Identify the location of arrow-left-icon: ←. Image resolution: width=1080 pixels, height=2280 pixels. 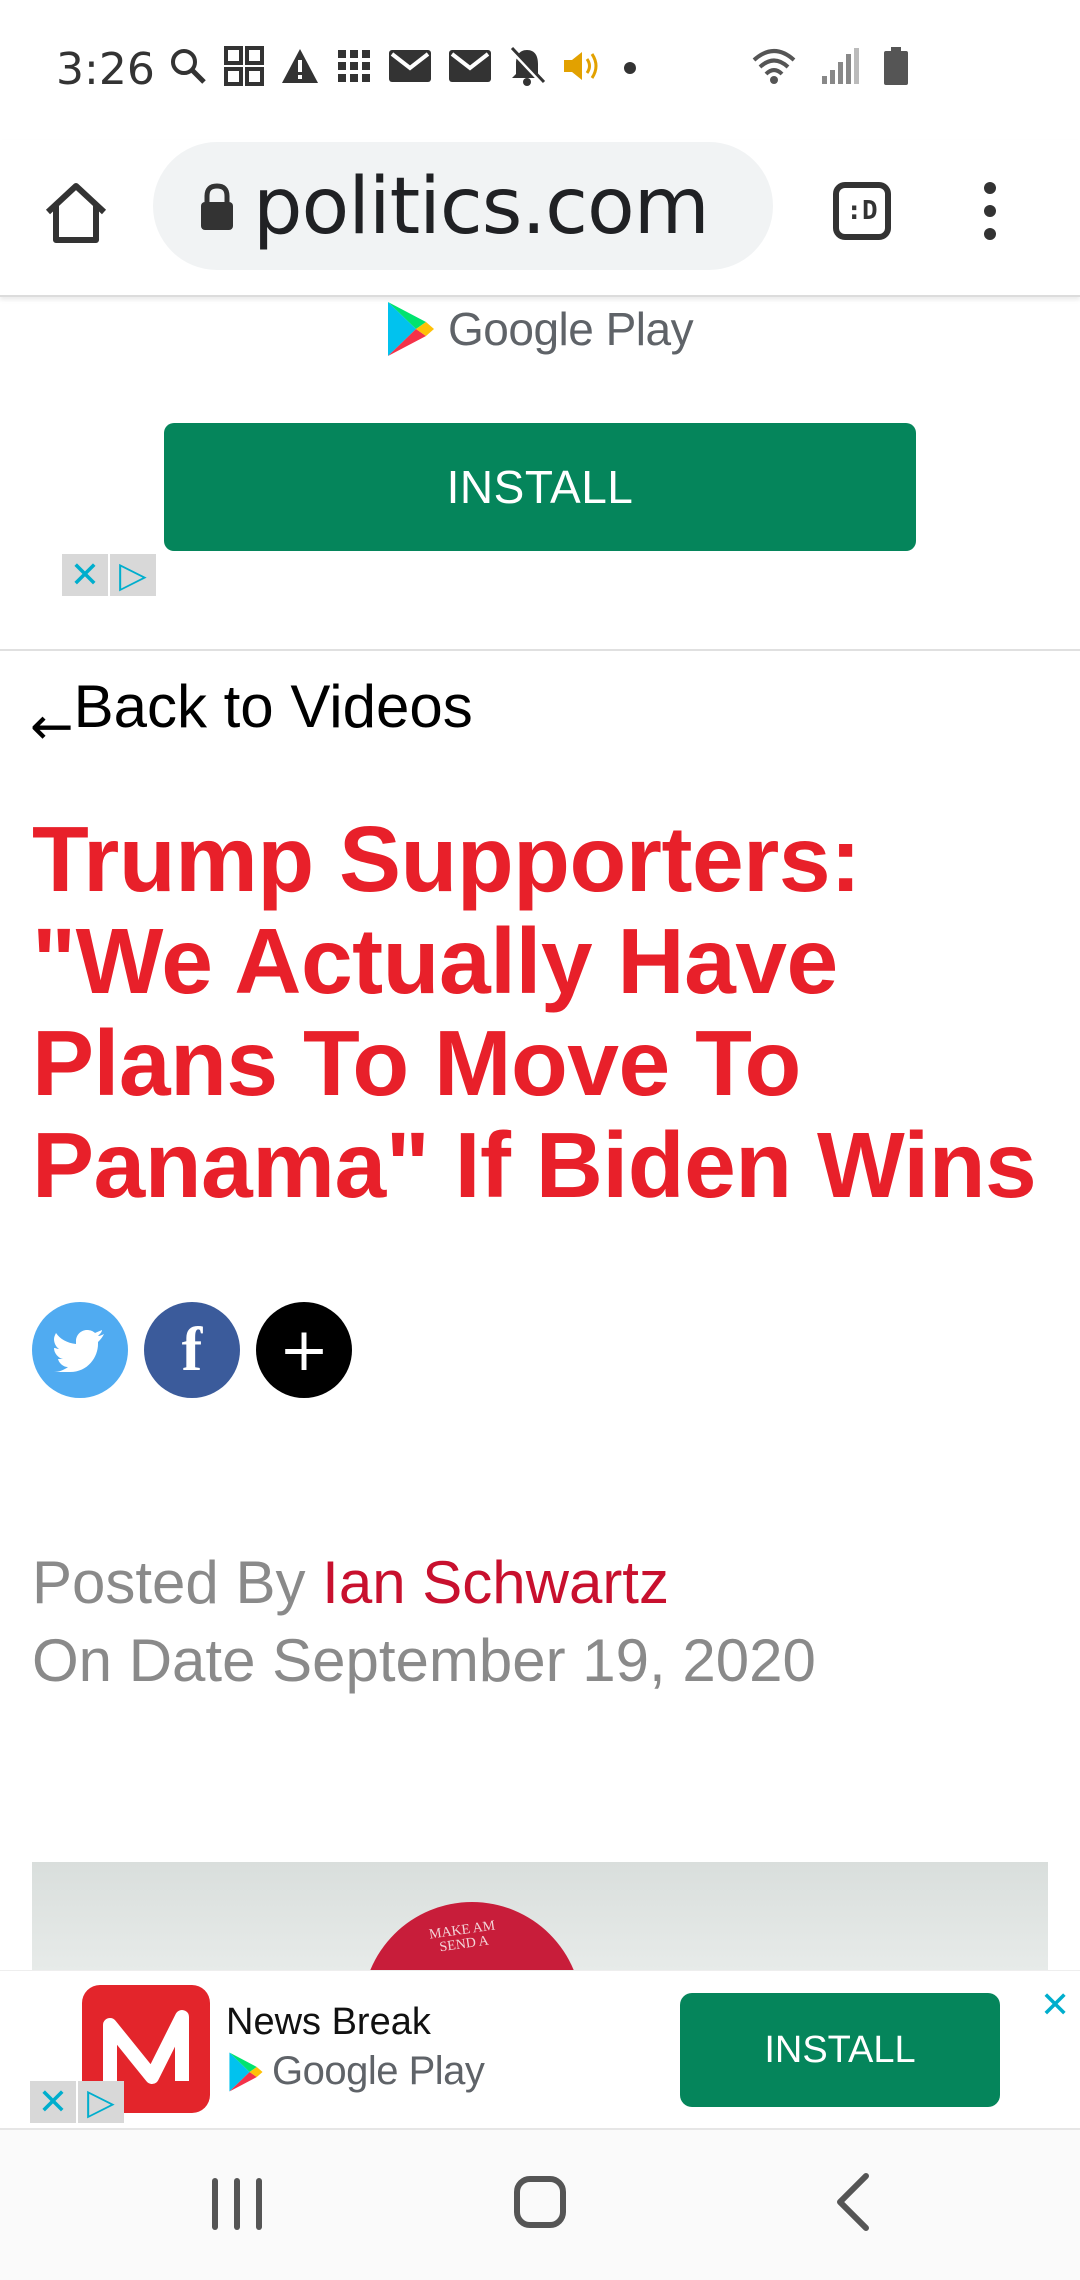
(52, 727).